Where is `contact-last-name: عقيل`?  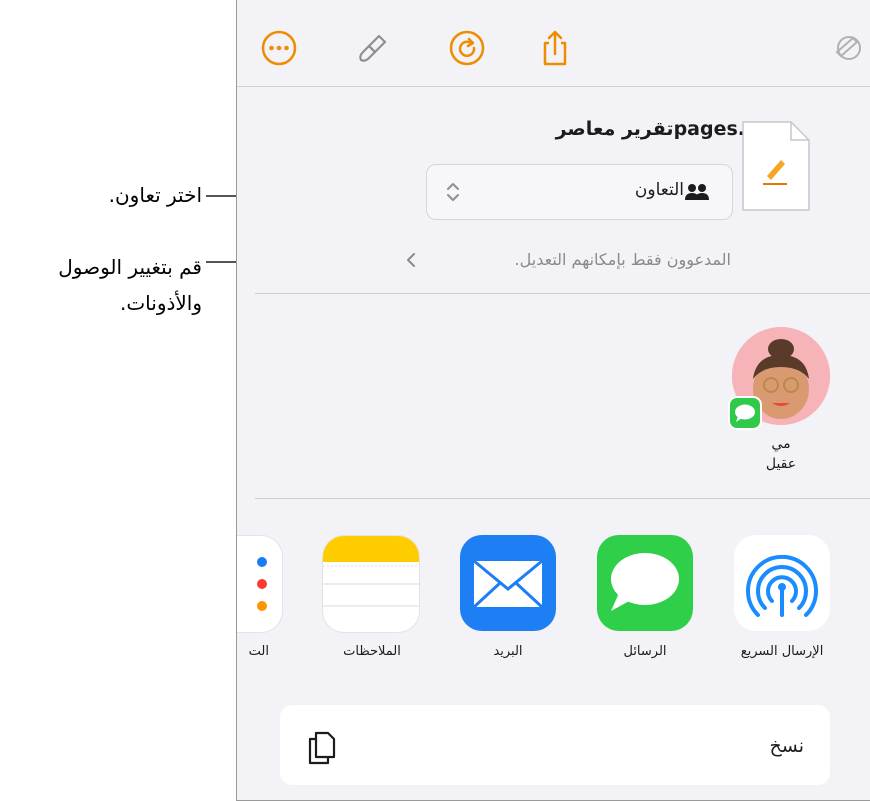 contact-last-name: عقيل is located at coordinates (781, 464).